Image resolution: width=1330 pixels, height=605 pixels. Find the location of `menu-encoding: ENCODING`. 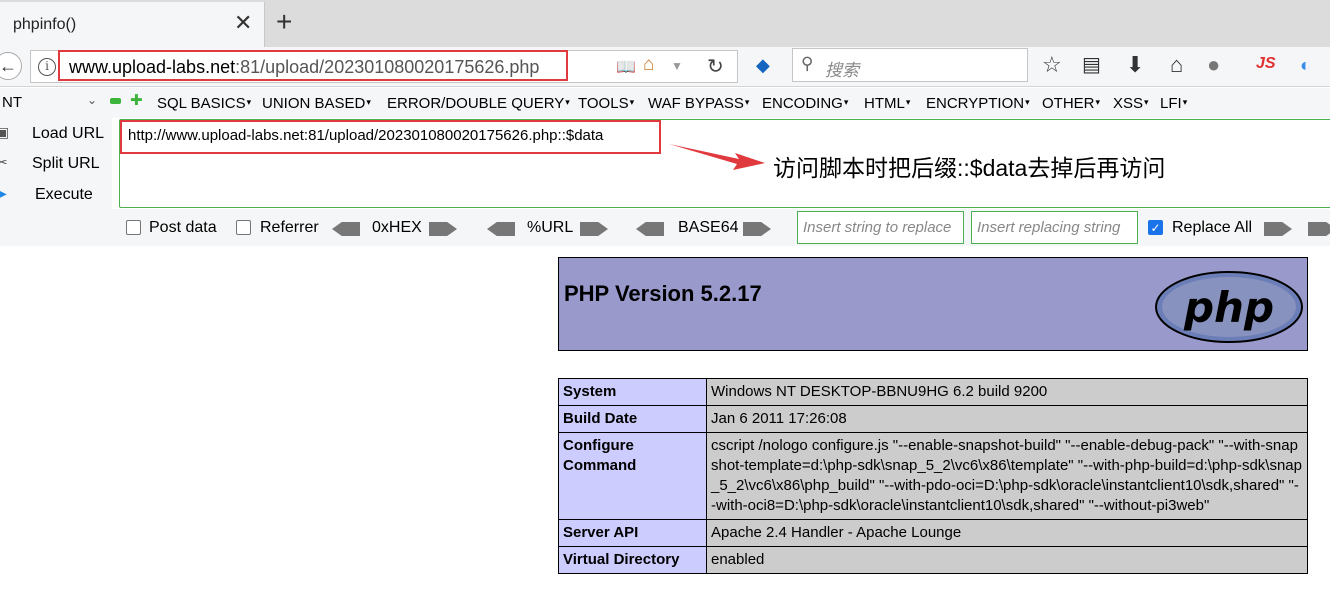

menu-encoding: ENCODING is located at coordinates (805, 103).